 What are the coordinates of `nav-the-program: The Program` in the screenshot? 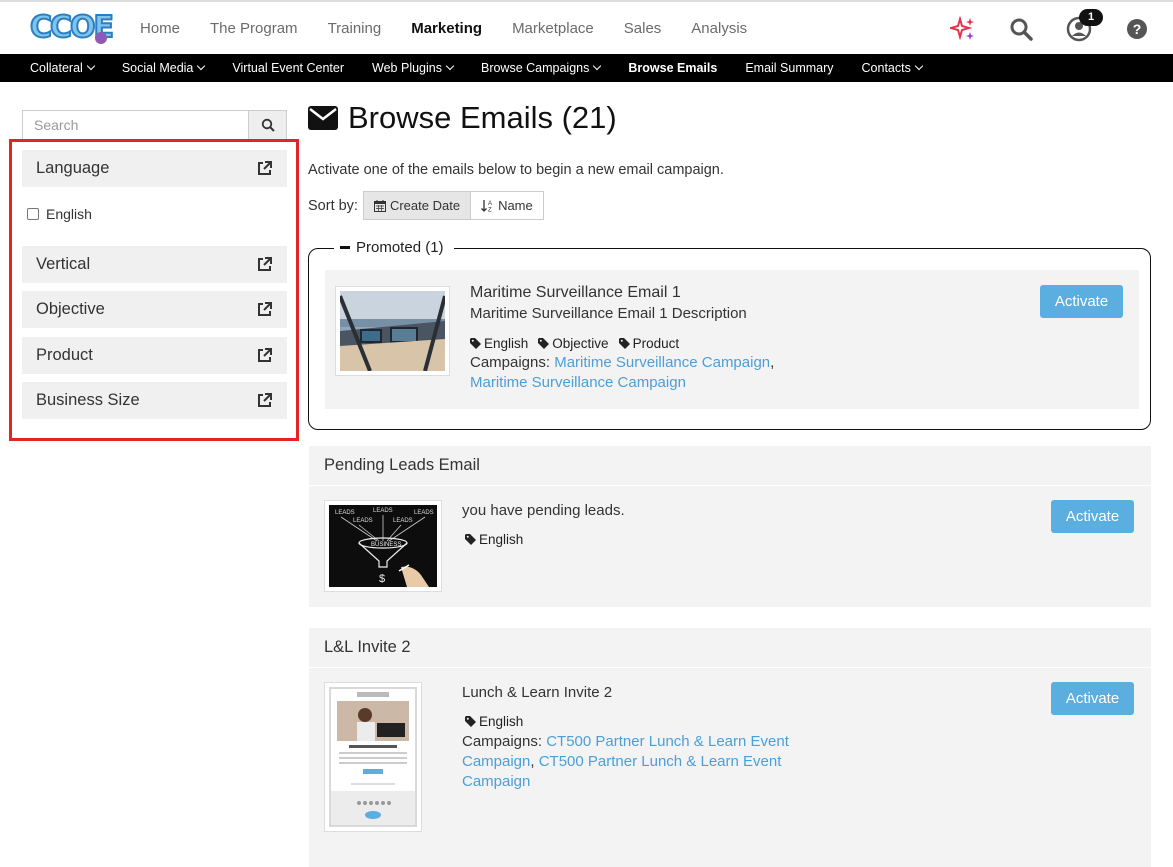 It's located at (254, 29).